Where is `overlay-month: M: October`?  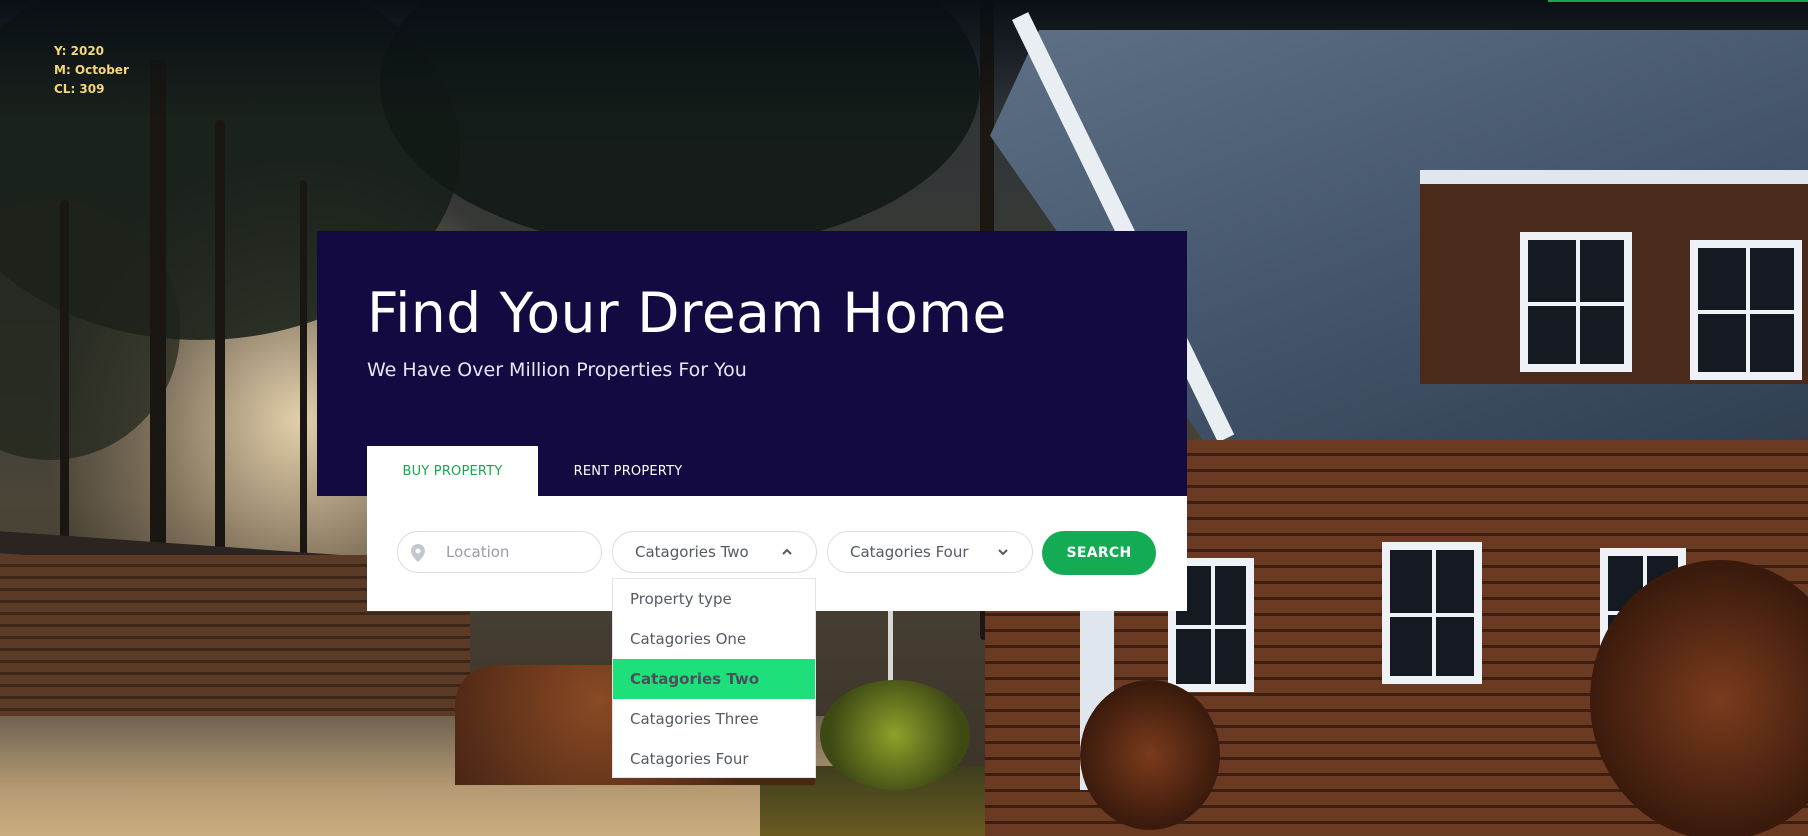 overlay-month: M: October is located at coordinates (91, 70).